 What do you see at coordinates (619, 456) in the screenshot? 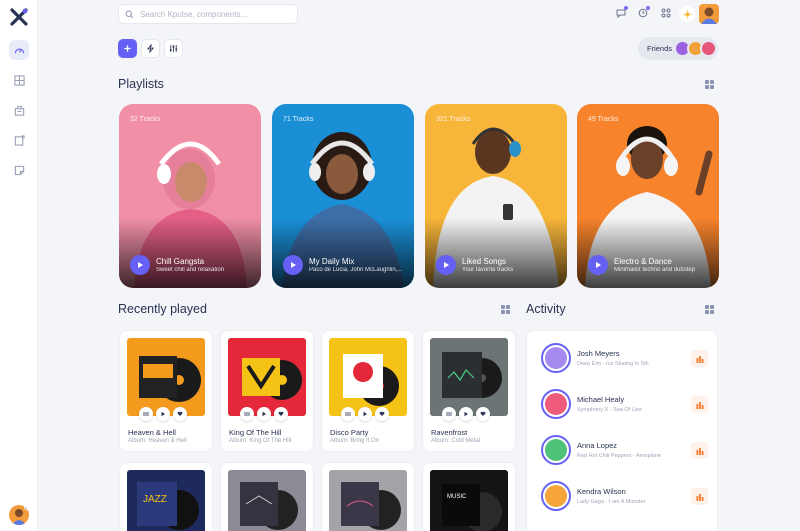
I see `now-playing: Red Hot Chili Peppers - Aeroplane` at bounding box center [619, 456].